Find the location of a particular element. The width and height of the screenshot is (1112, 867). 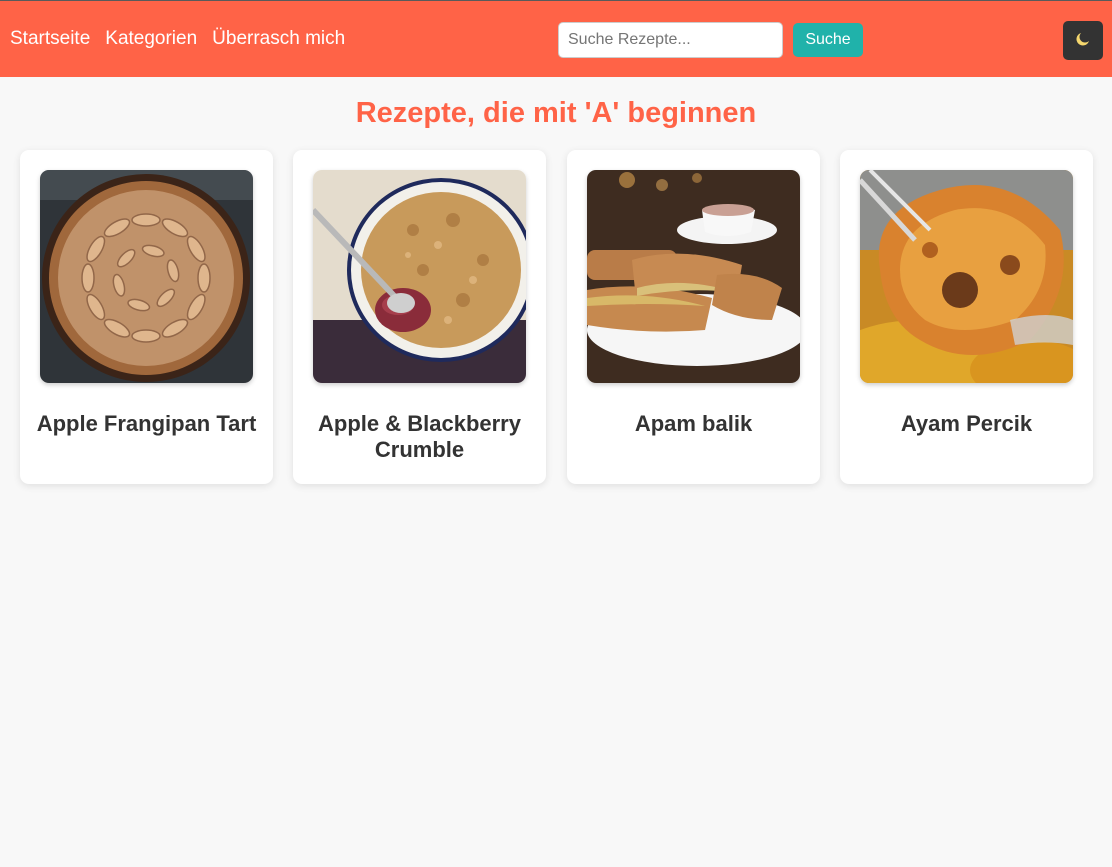

recipe-title: Apple & Blackberry Crumble is located at coordinates (419, 437).